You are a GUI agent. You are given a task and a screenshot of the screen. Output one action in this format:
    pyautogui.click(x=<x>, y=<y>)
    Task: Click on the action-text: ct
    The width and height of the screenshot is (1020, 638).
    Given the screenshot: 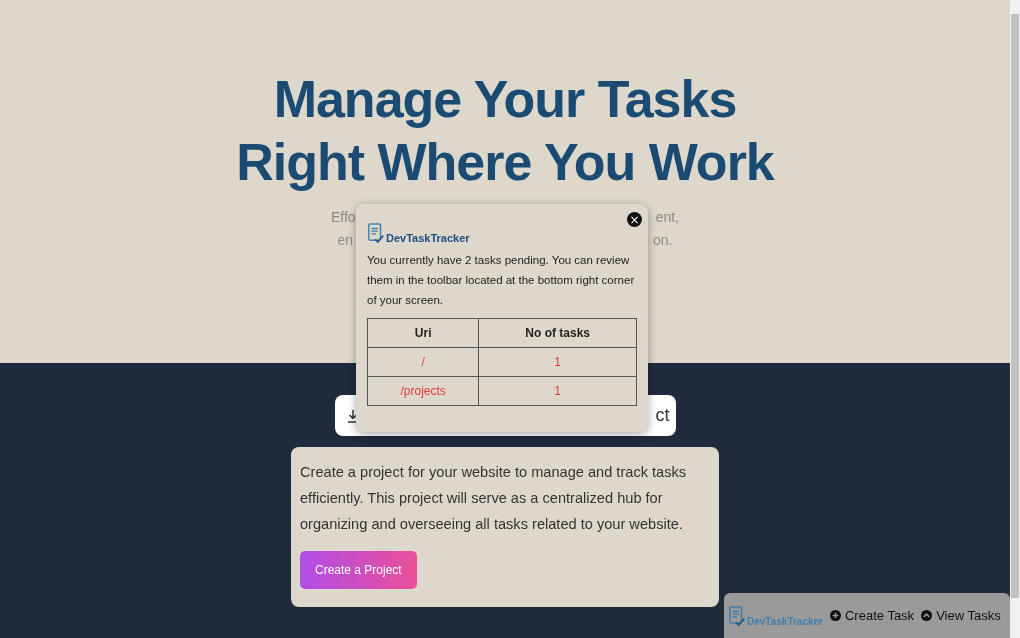 What is the action you would take?
    pyautogui.click(x=662, y=415)
    